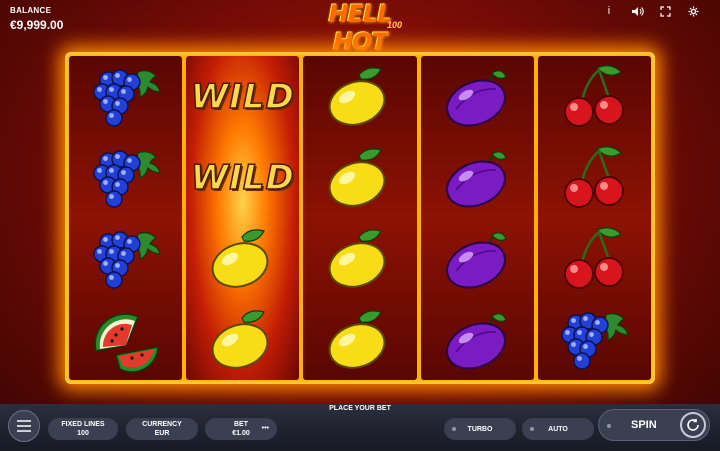  Describe the element at coordinates (693, 11) in the screenshot. I see `settings-icon` at that location.